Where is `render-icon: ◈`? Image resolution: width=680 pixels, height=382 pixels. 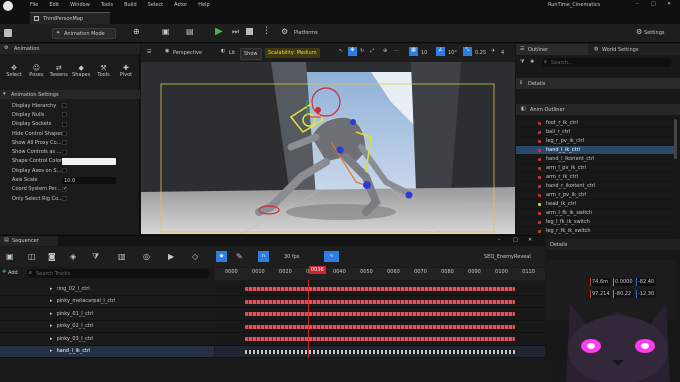
render-icon: ◈ is located at coordinates (73, 257).